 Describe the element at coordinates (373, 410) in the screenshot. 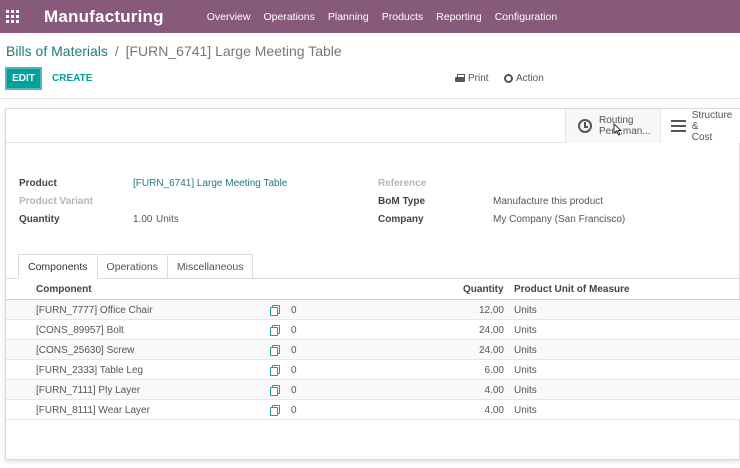

I see `table-row: [FURN_8111] Wear Layer 0 4.00 Units` at that location.